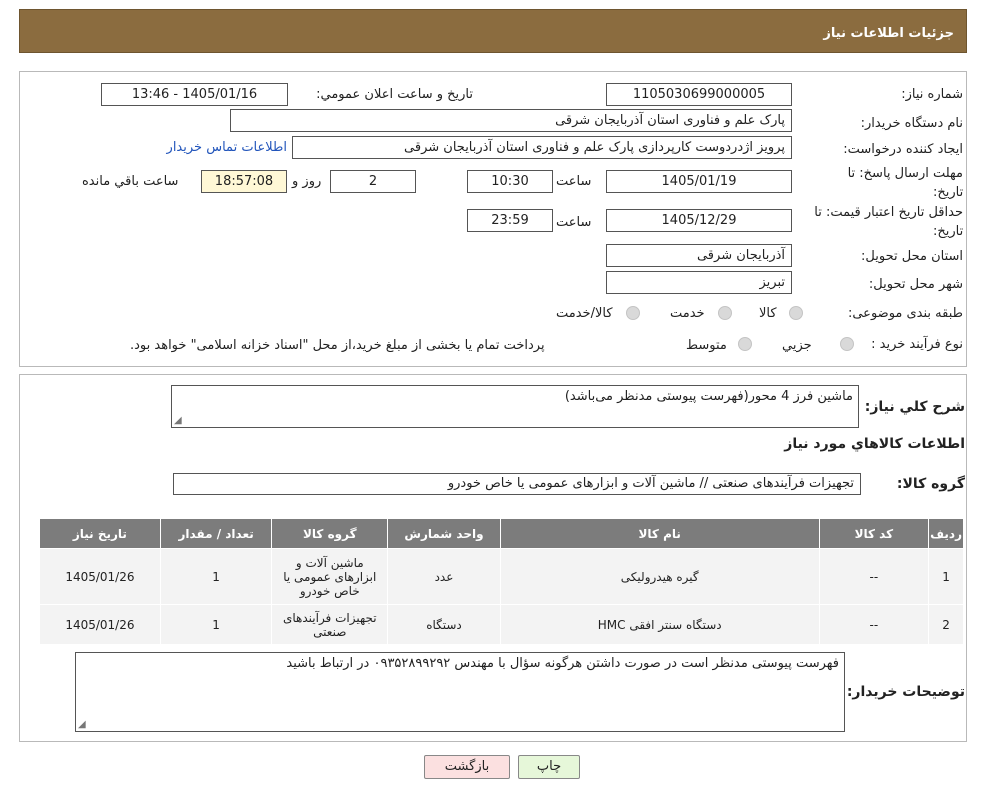 This screenshot has width=985, height=799. What do you see at coordinates (911, 123) in the screenshot?
I see `buyer-org-label: نام دستگاه خريدار:` at bounding box center [911, 123].